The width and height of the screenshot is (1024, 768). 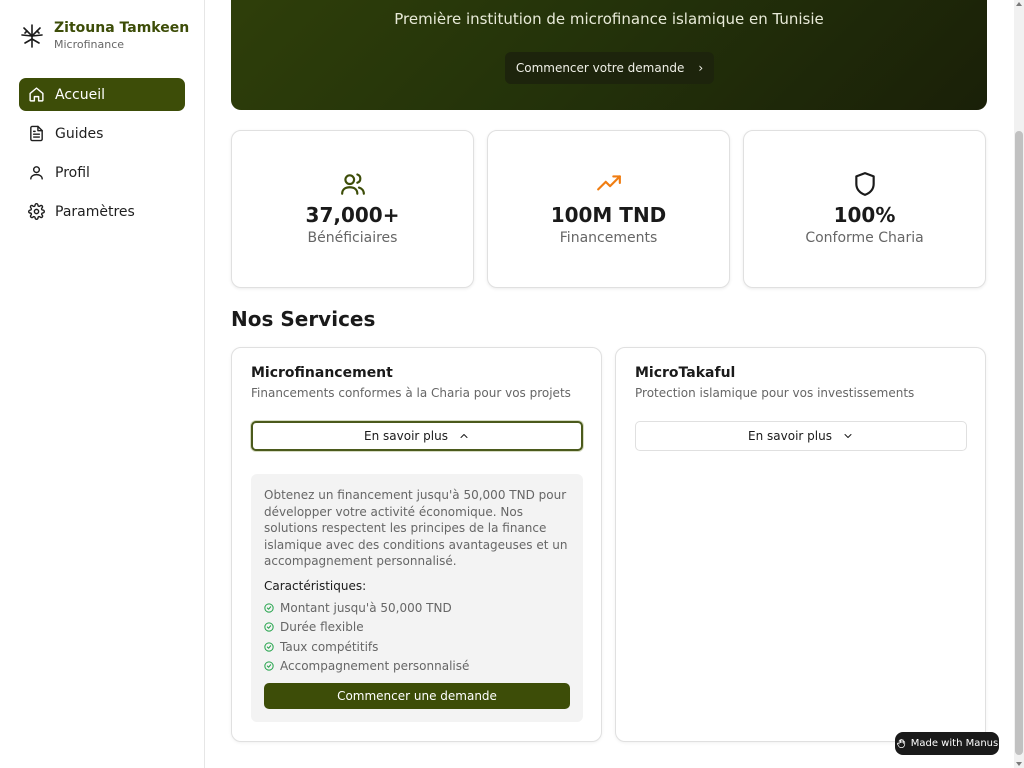 I want to click on gear-icon, so click(x=36, y=211).